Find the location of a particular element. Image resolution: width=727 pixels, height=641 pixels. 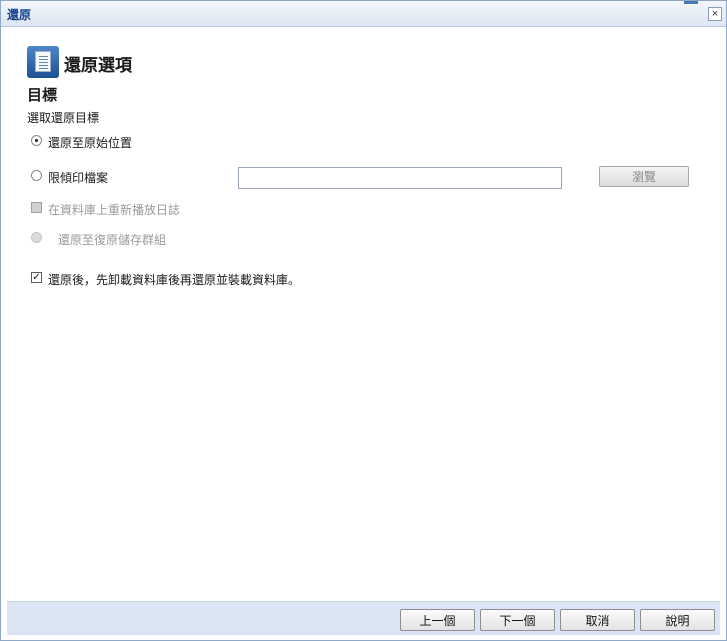

browse-button: 瀏覽 is located at coordinates (644, 176).